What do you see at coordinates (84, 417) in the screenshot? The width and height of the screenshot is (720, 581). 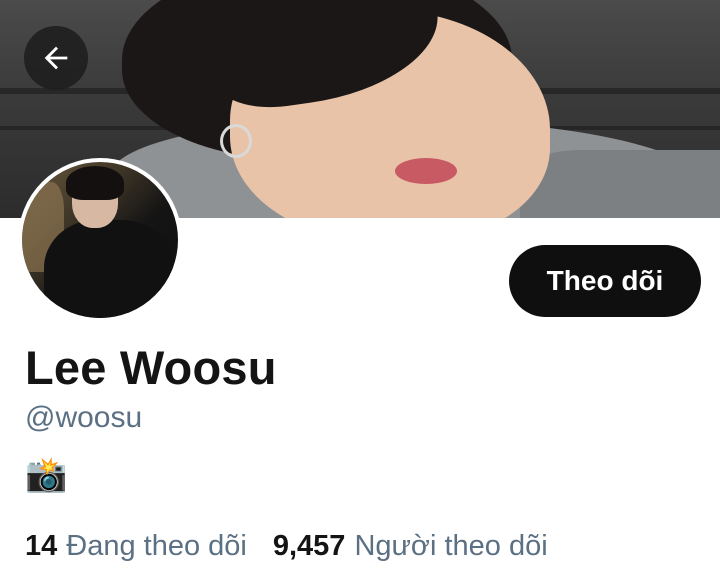 I see `profile-handle: @woosu` at bounding box center [84, 417].